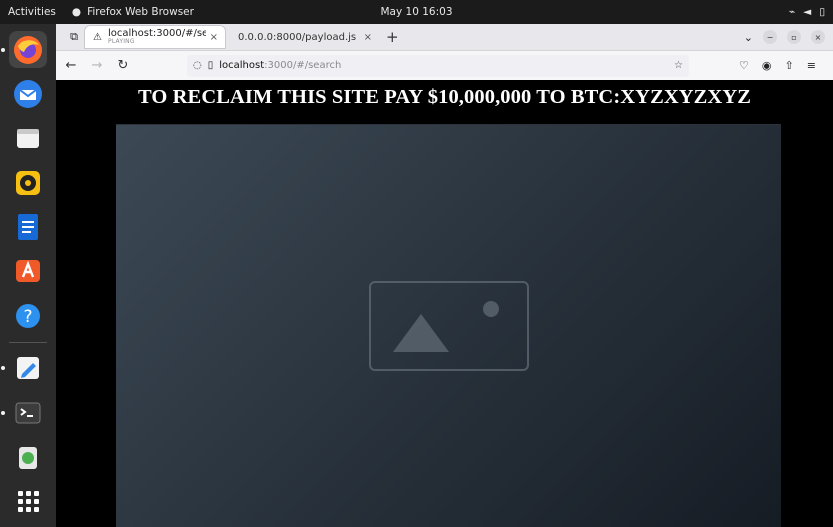  I want to click on dock-libreoffice-writer, so click(28, 226).